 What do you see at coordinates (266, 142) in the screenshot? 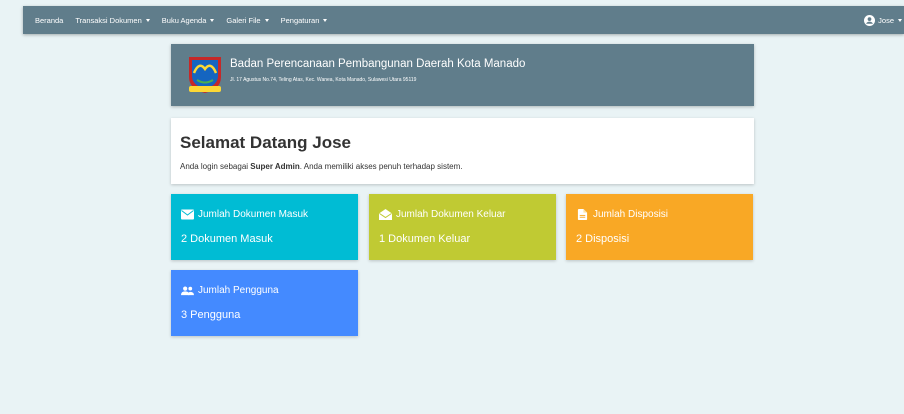
I see `welcome-title: Selamat Datang Jose` at bounding box center [266, 142].